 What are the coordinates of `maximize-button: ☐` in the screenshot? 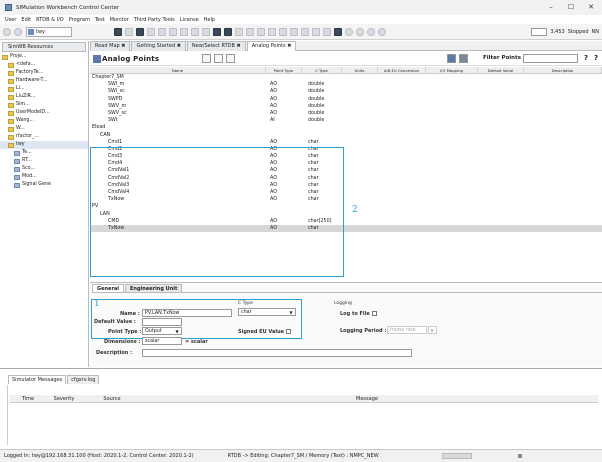 It's located at (571, 7).